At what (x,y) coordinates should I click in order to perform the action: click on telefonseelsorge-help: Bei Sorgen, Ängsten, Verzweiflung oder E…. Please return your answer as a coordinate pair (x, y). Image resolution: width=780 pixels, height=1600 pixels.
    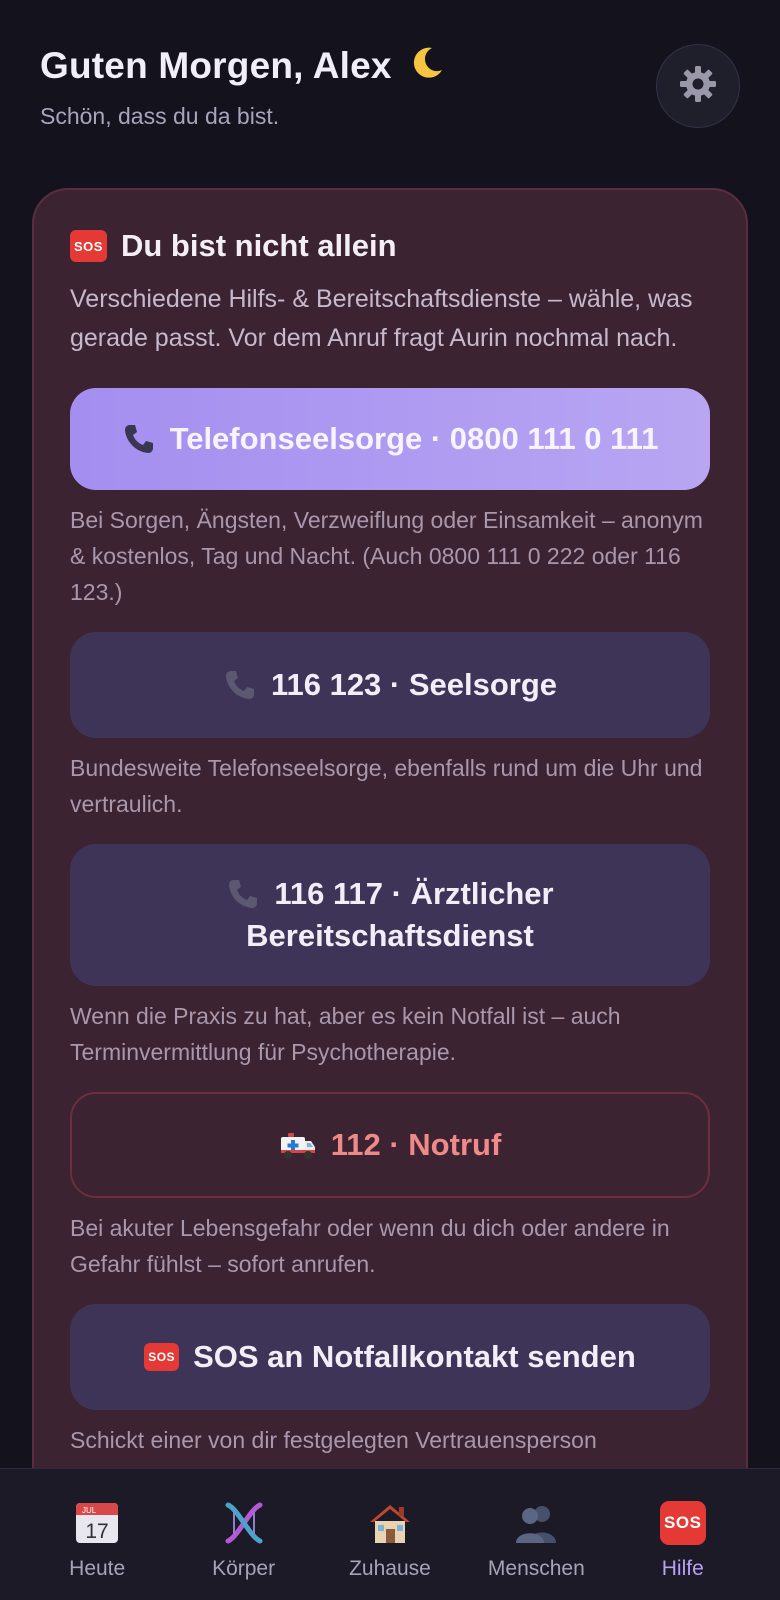
    Looking at the image, I should click on (386, 556).